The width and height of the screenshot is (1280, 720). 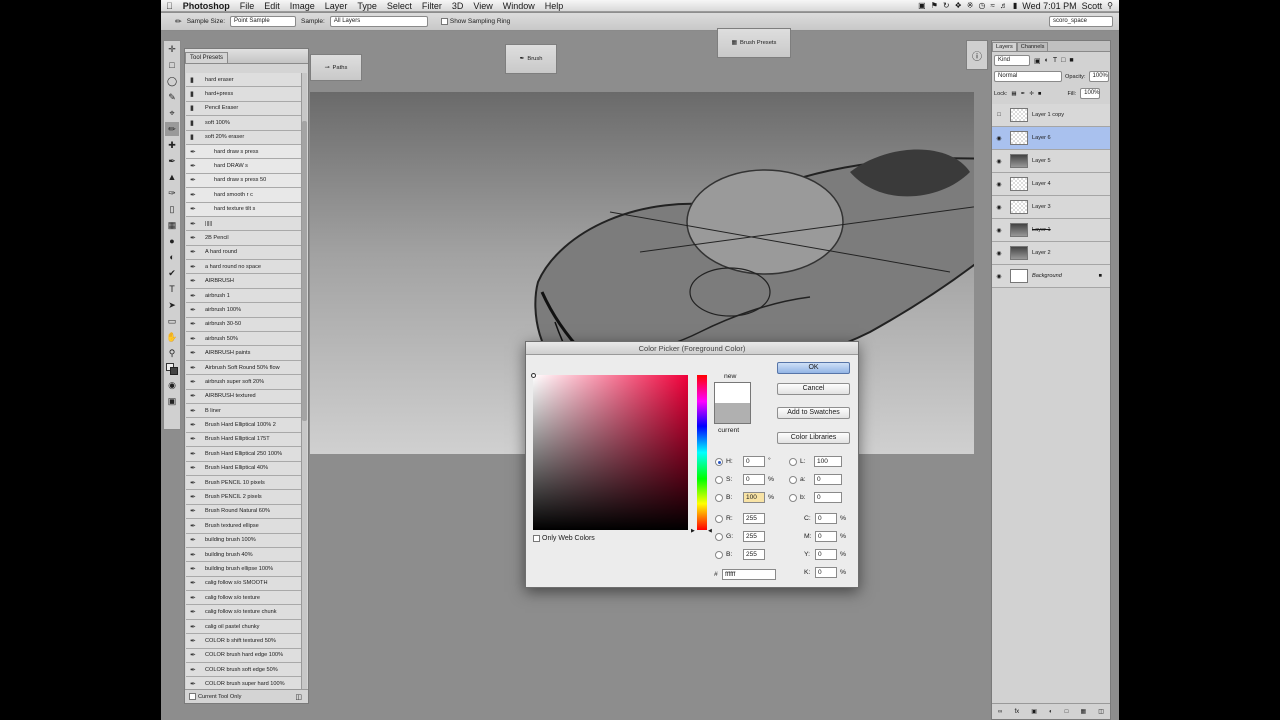 What do you see at coordinates (1012, 60) in the screenshot?
I see `kind-filter-select: Kind` at bounding box center [1012, 60].